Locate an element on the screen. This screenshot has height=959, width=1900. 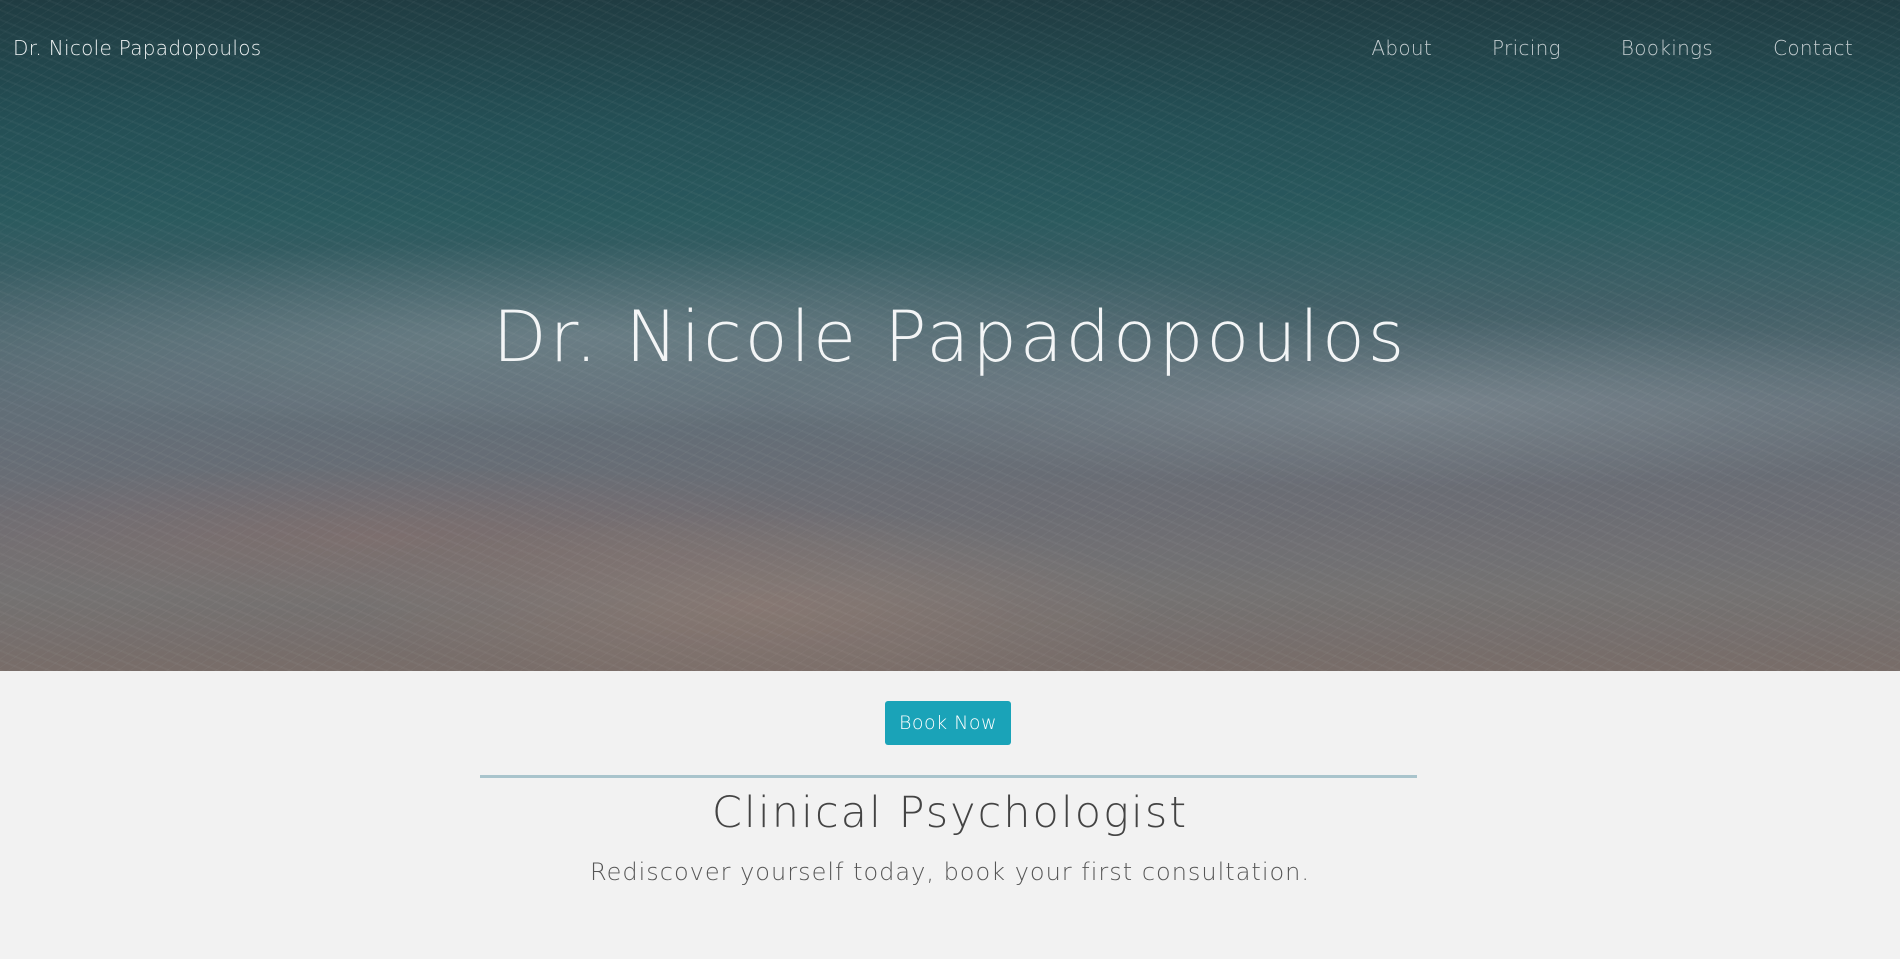
brand-link: Dr. Nicole Papadopoulos is located at coordinates (137, 48).